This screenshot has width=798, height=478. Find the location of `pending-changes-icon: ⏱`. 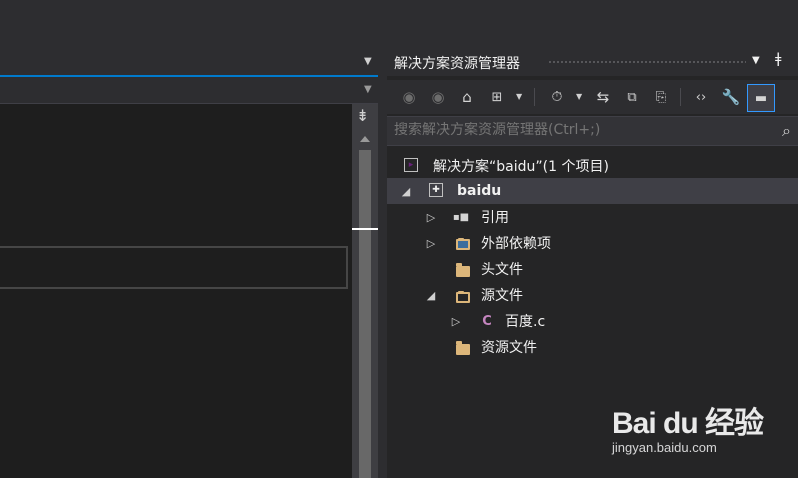

pending-changes-icon: ⏱ is located at coordinates (557, 97).